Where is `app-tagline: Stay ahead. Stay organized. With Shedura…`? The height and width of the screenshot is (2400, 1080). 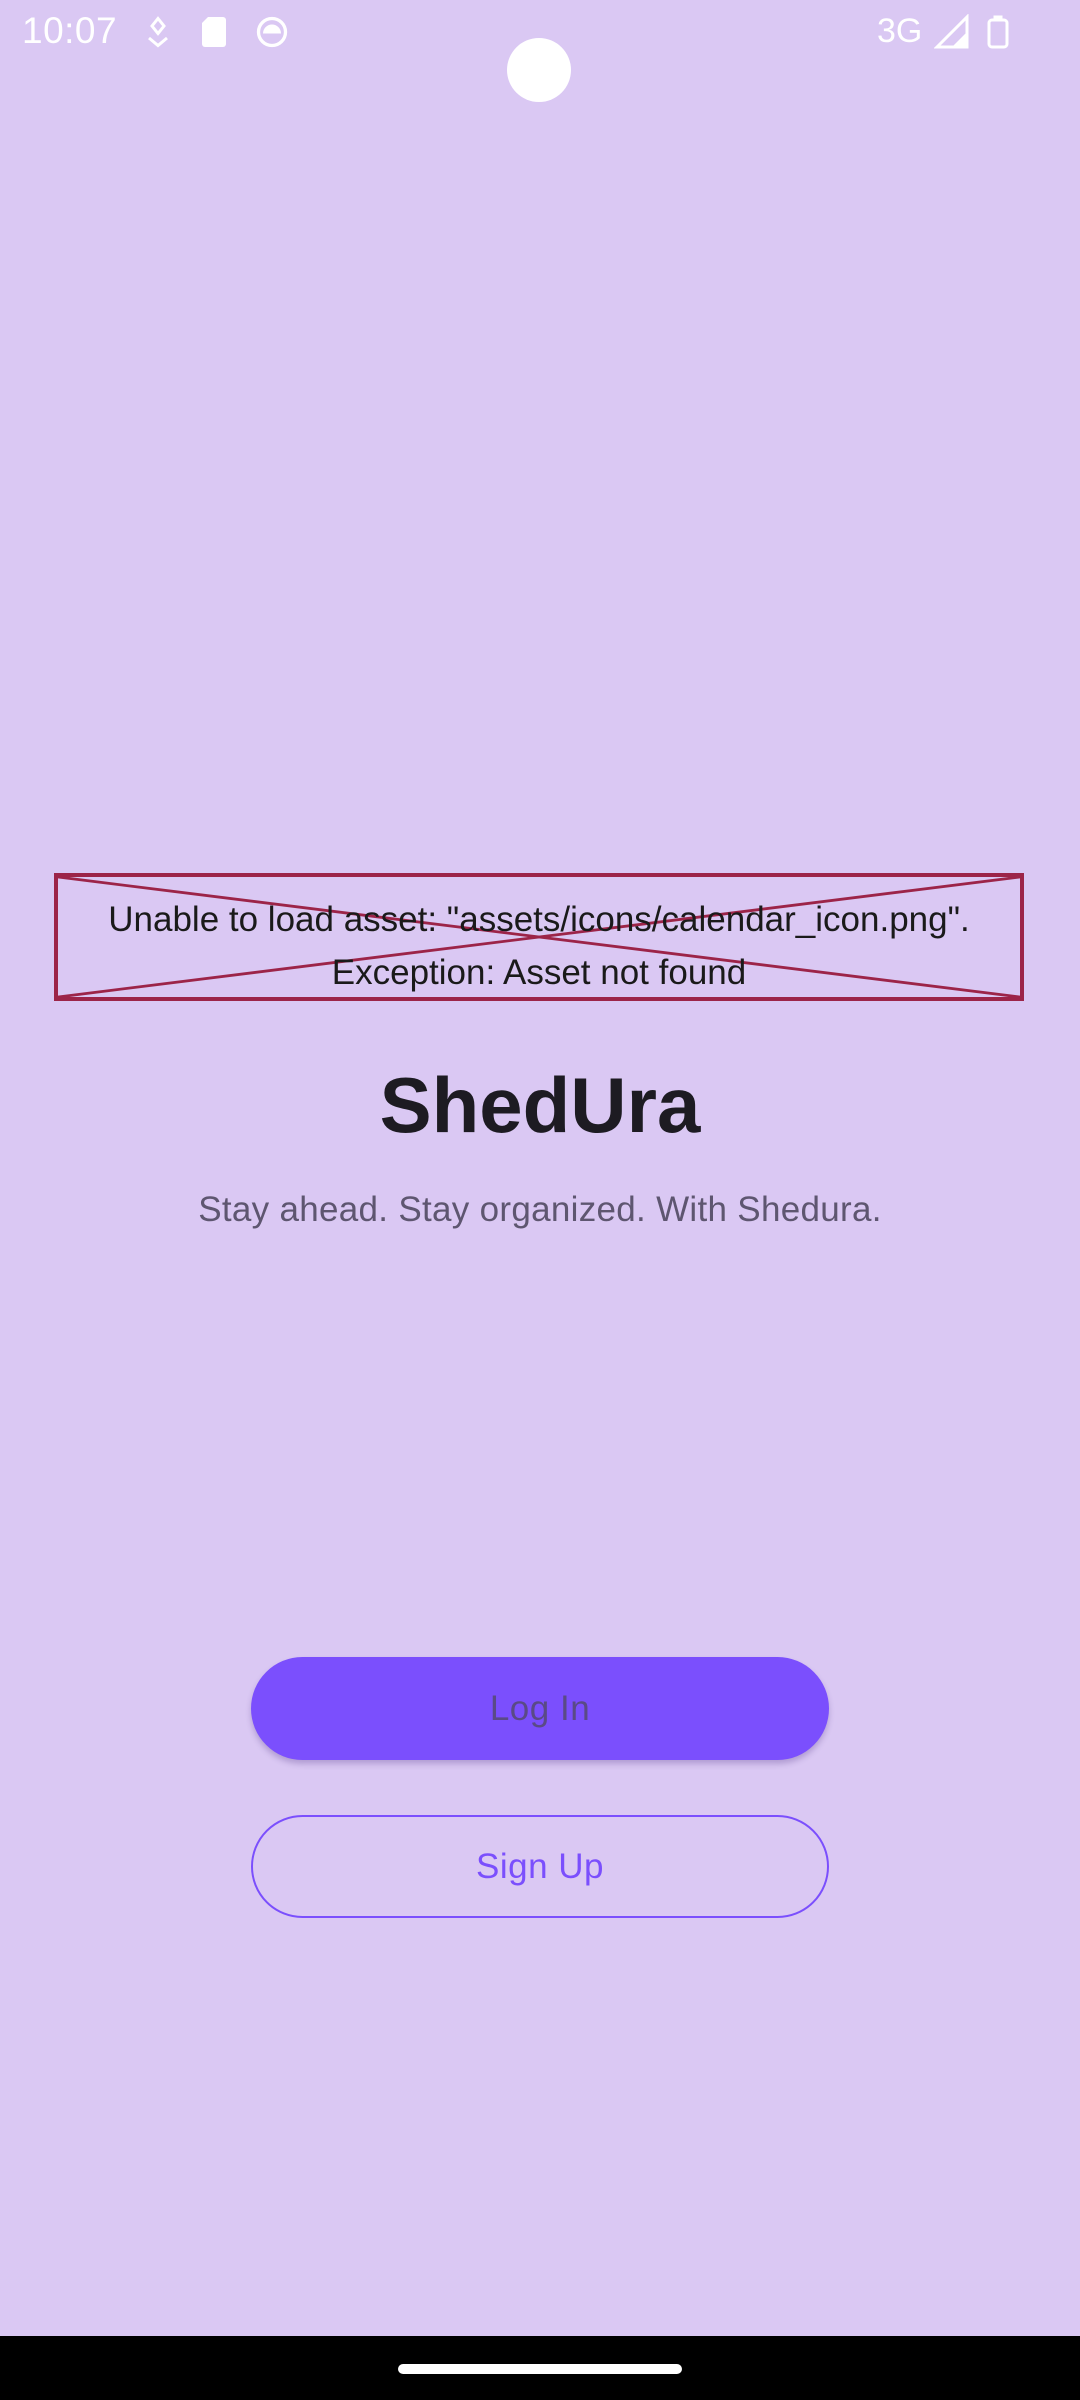
app-tagline: Stay ahead. Stay organized. With Shedura… is located at coordinates (540, 1209).